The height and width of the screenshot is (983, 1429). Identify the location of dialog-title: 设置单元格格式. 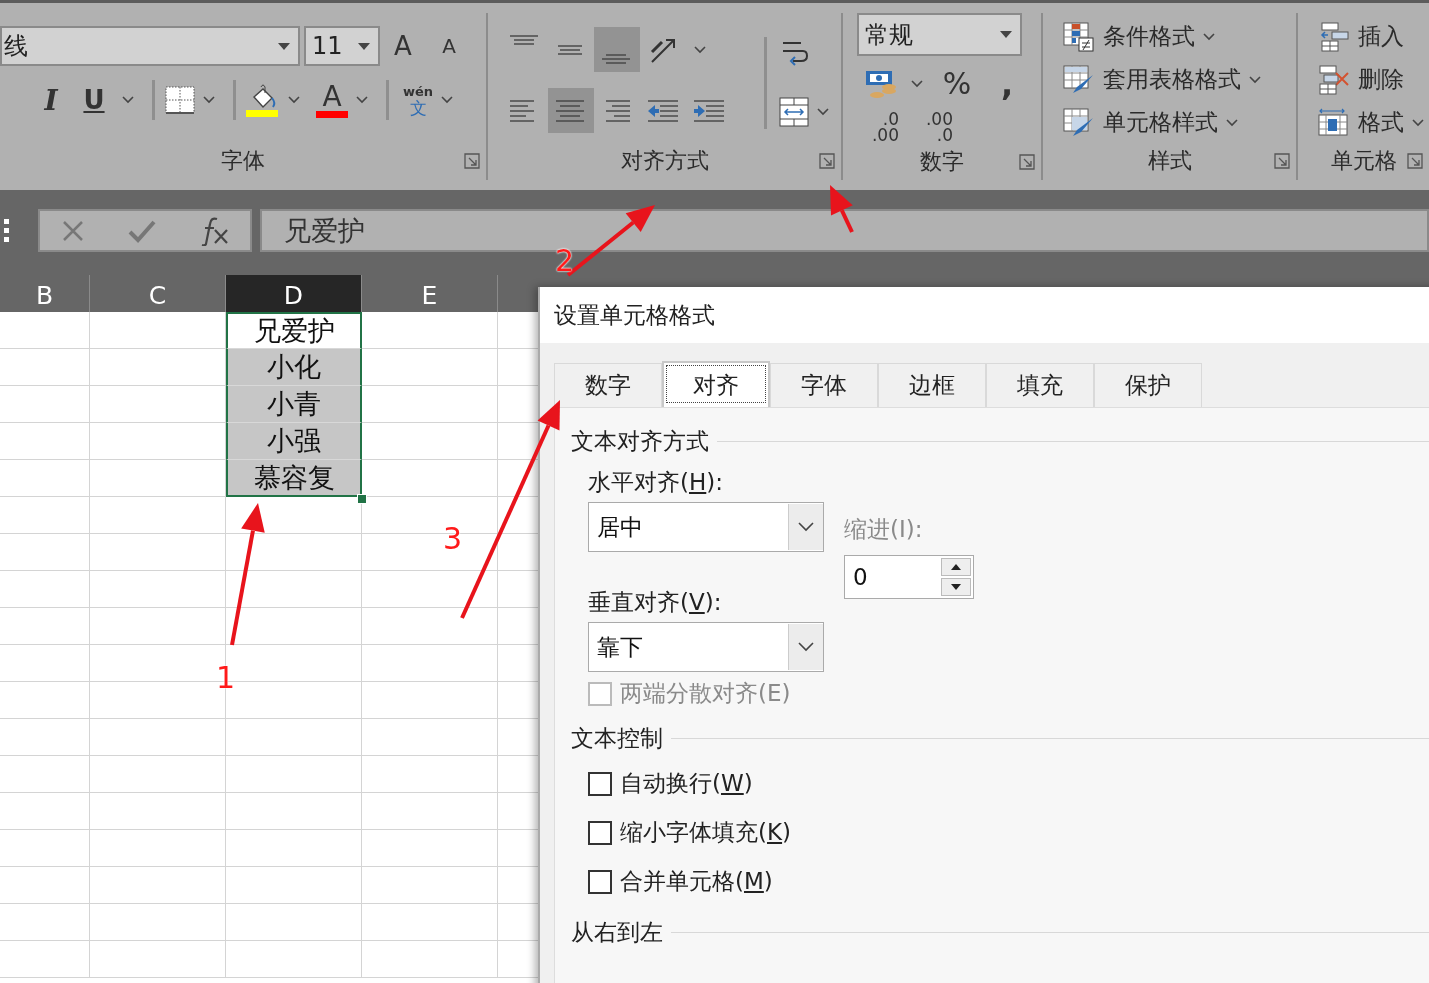
(984, 315).